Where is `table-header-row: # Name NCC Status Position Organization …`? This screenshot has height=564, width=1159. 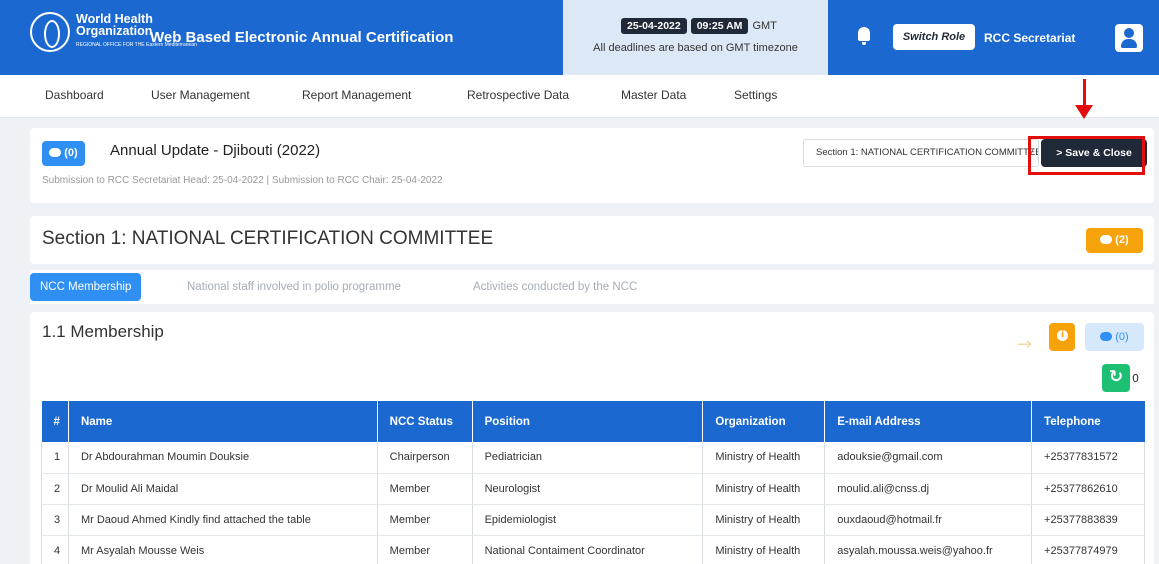 table-header-row: # Name NCC Status Position Organization … is located at coordinates (593, 421).